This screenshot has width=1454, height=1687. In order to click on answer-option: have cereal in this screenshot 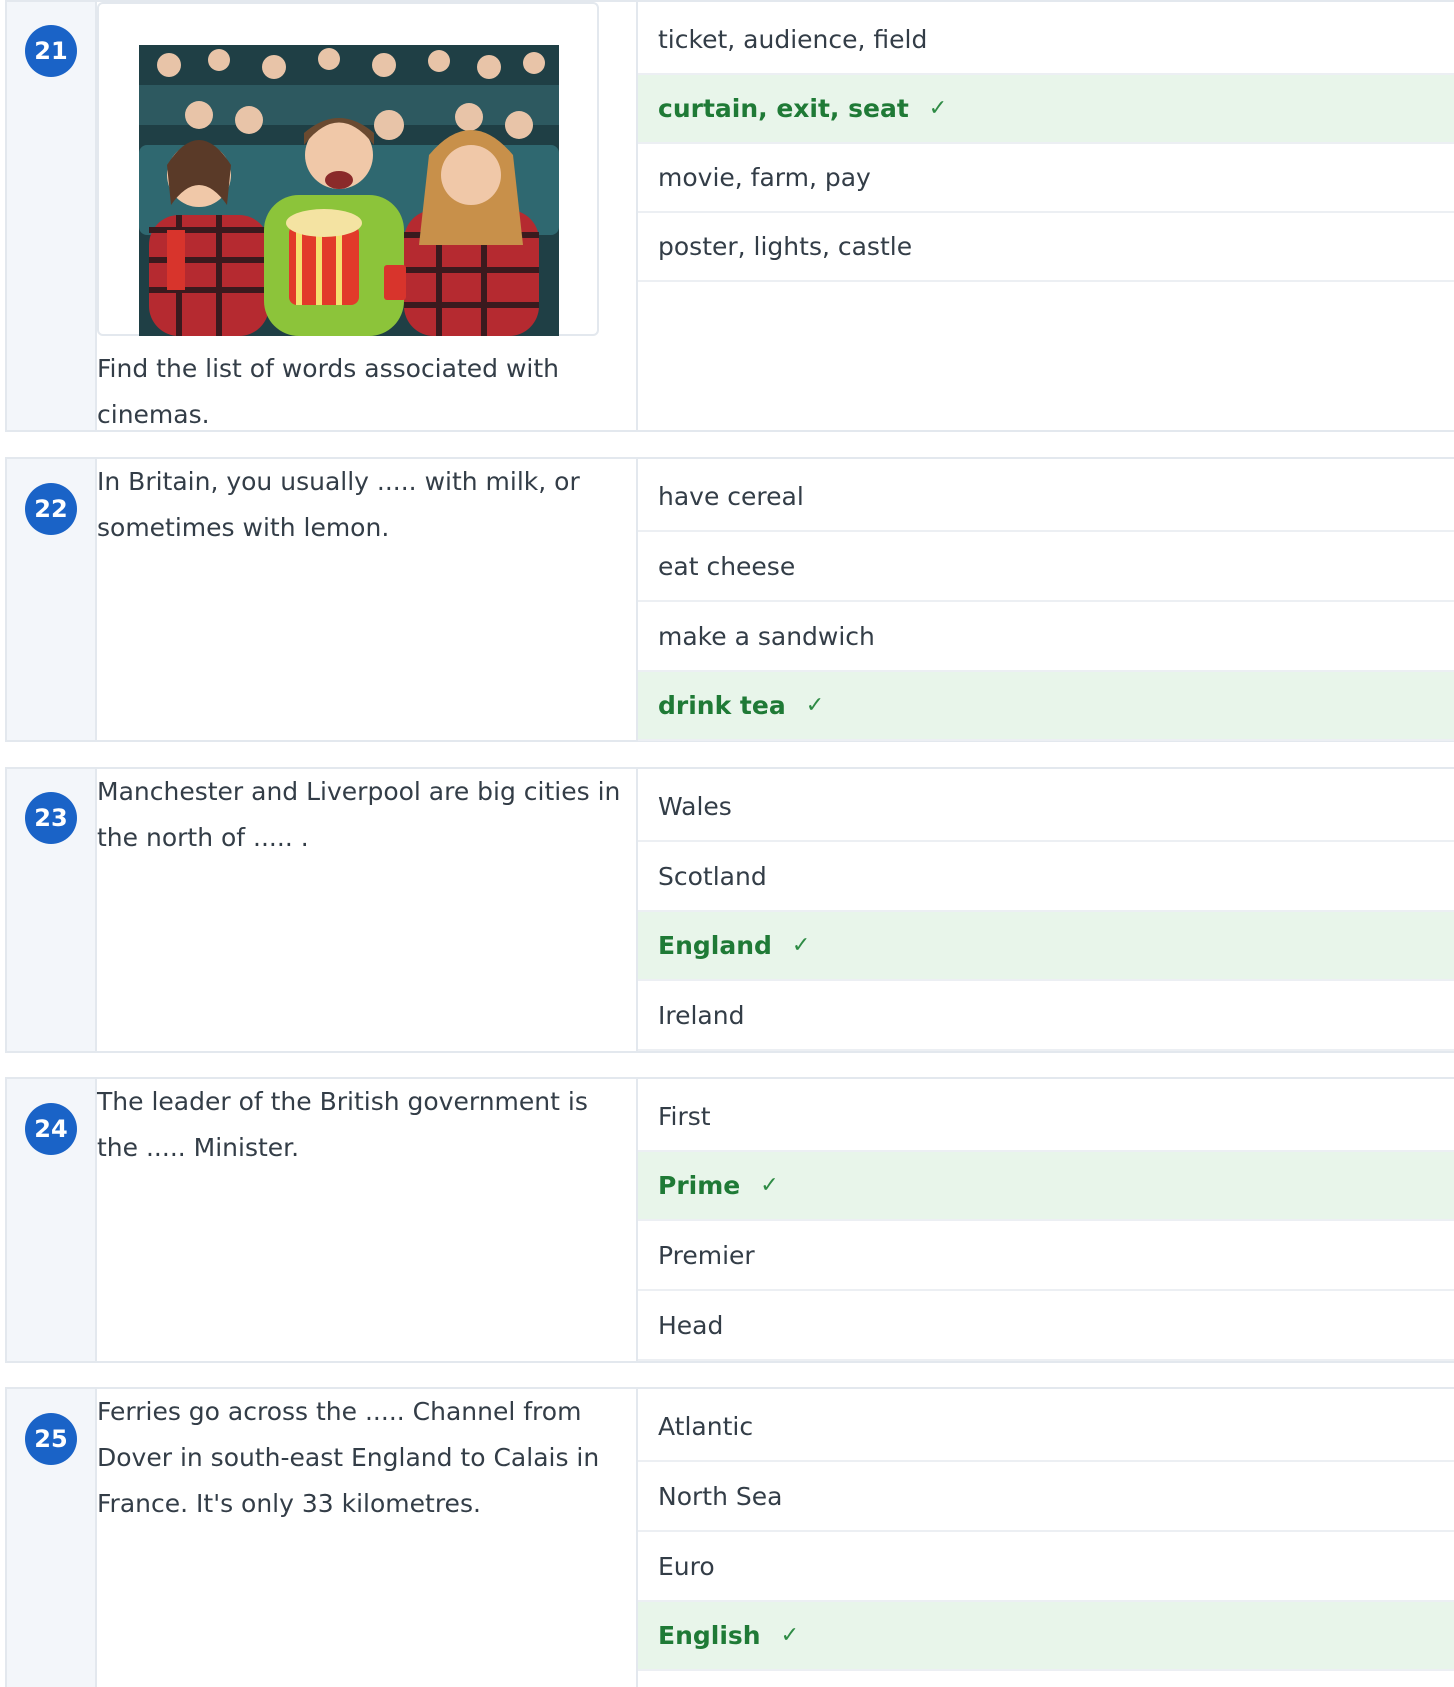, I will do `click(1046, 497)`.